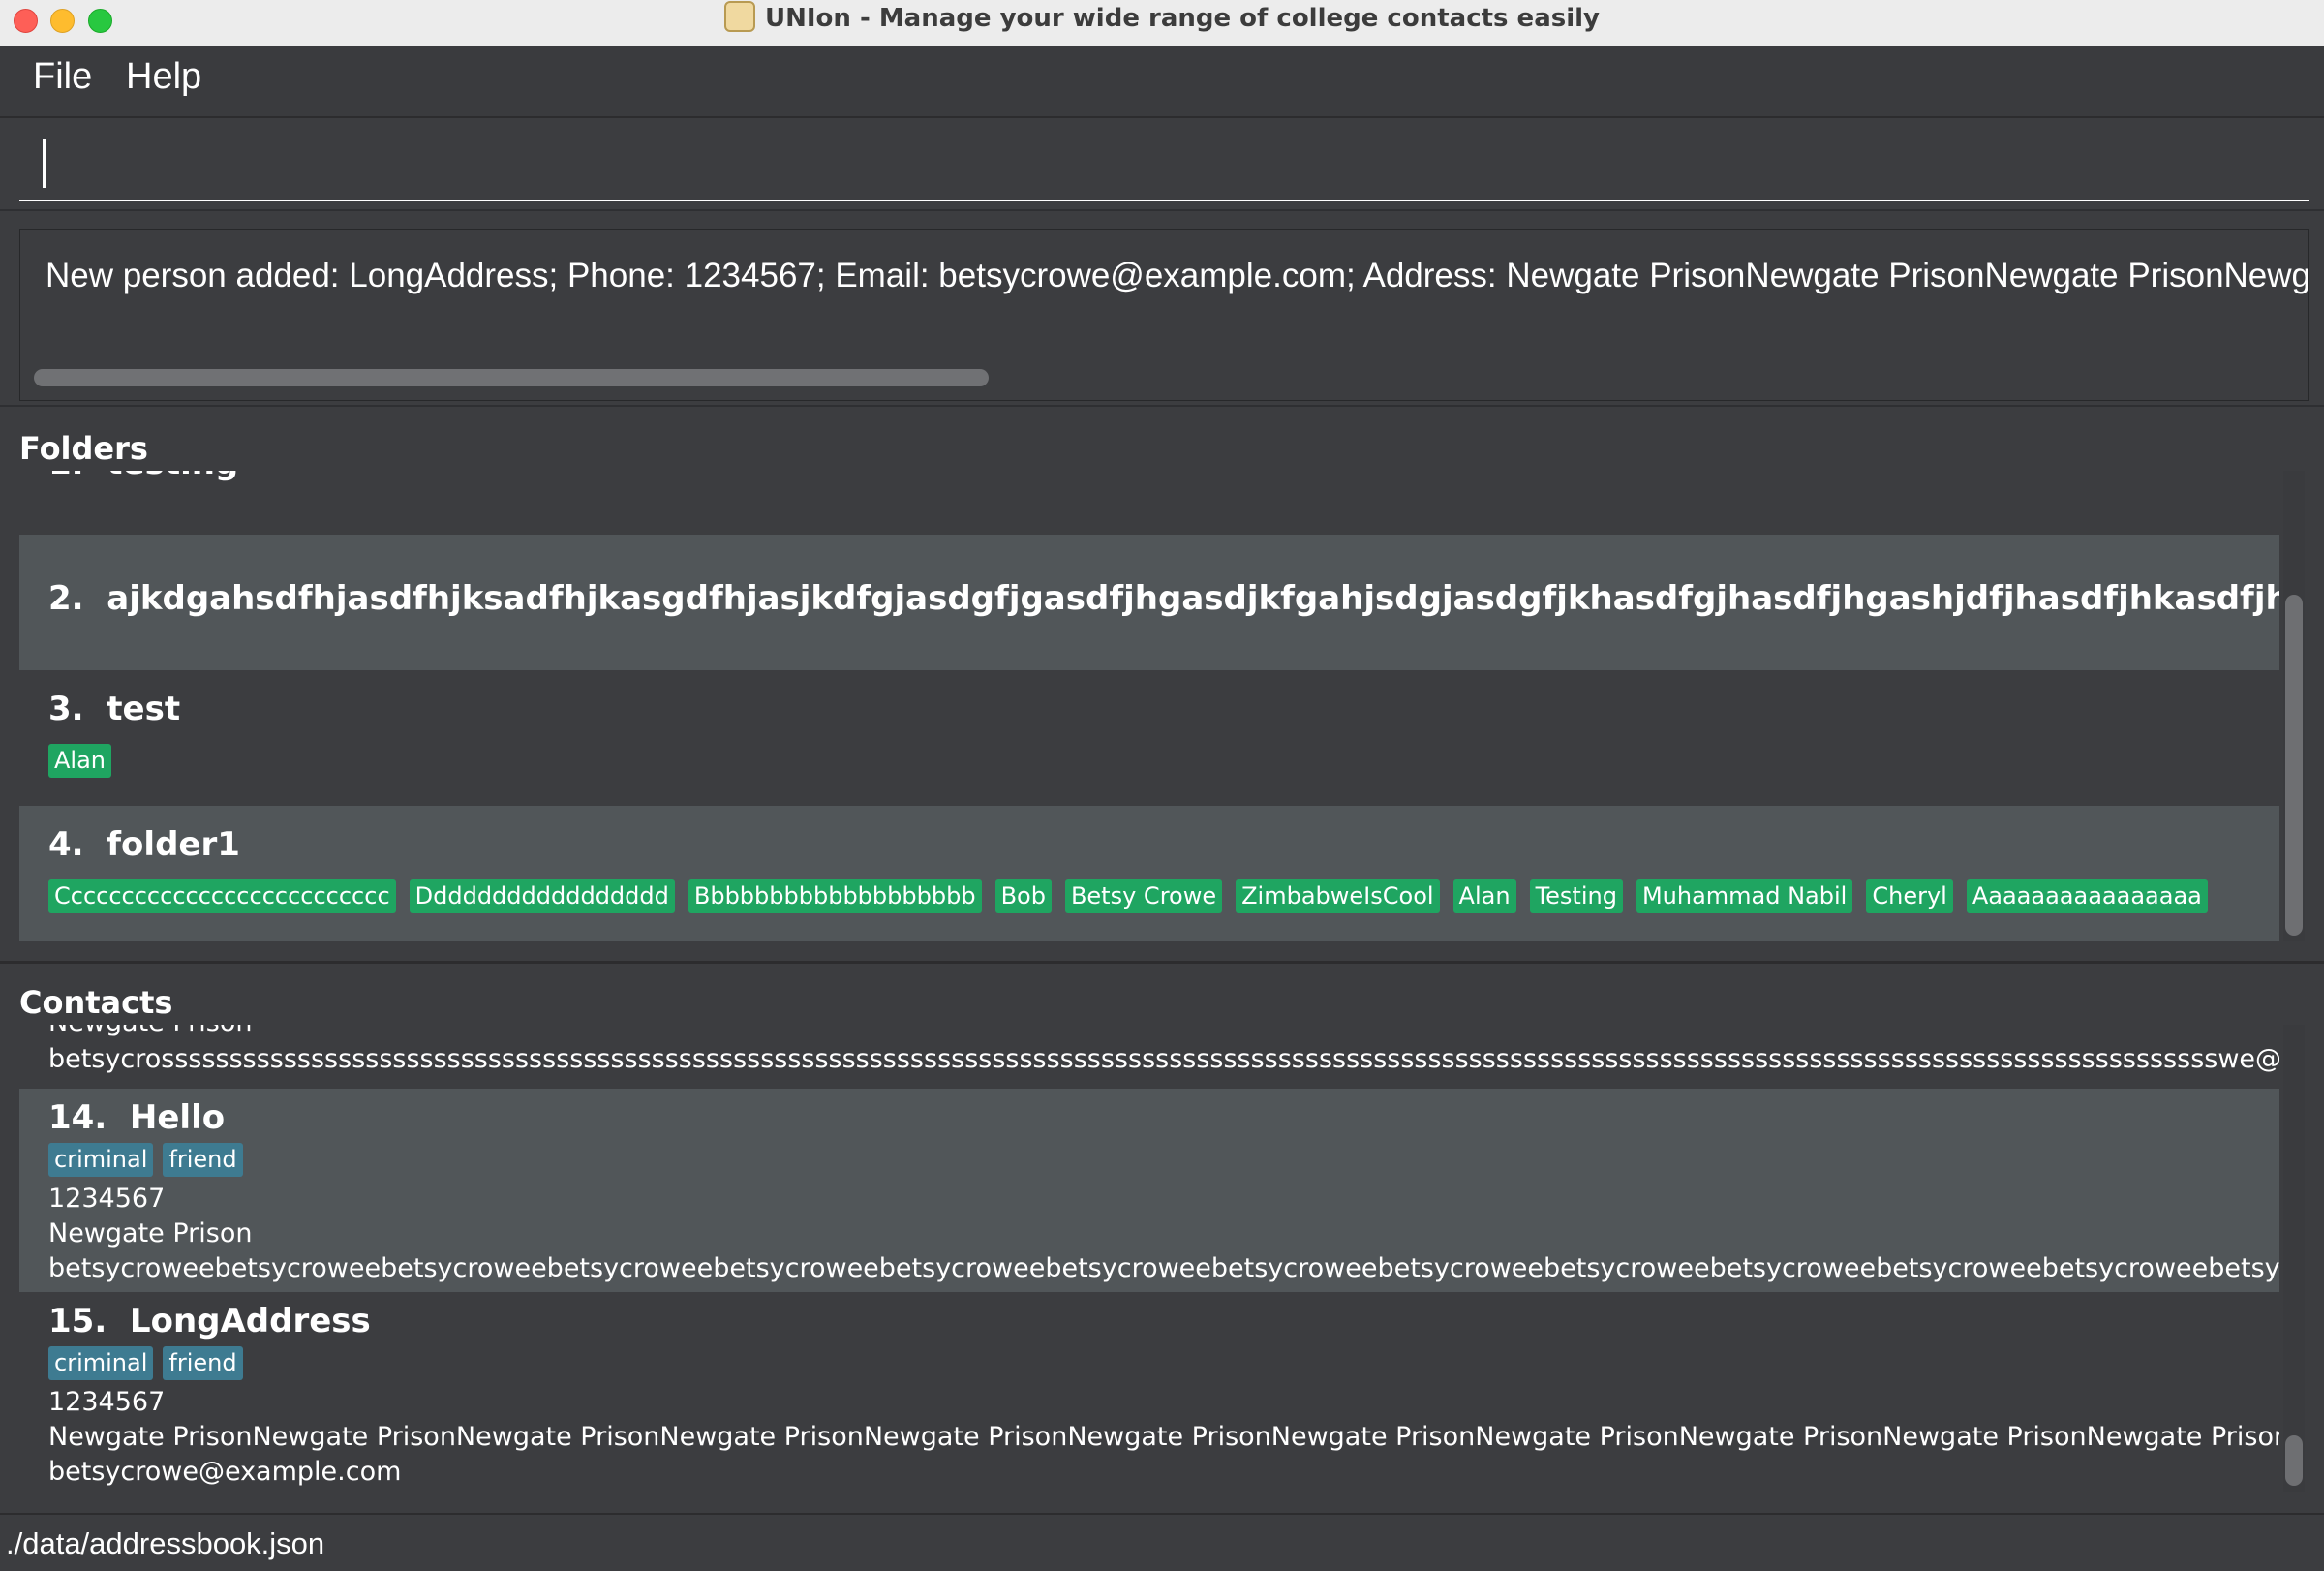  I want to click on text-caret, so click(45, 164).